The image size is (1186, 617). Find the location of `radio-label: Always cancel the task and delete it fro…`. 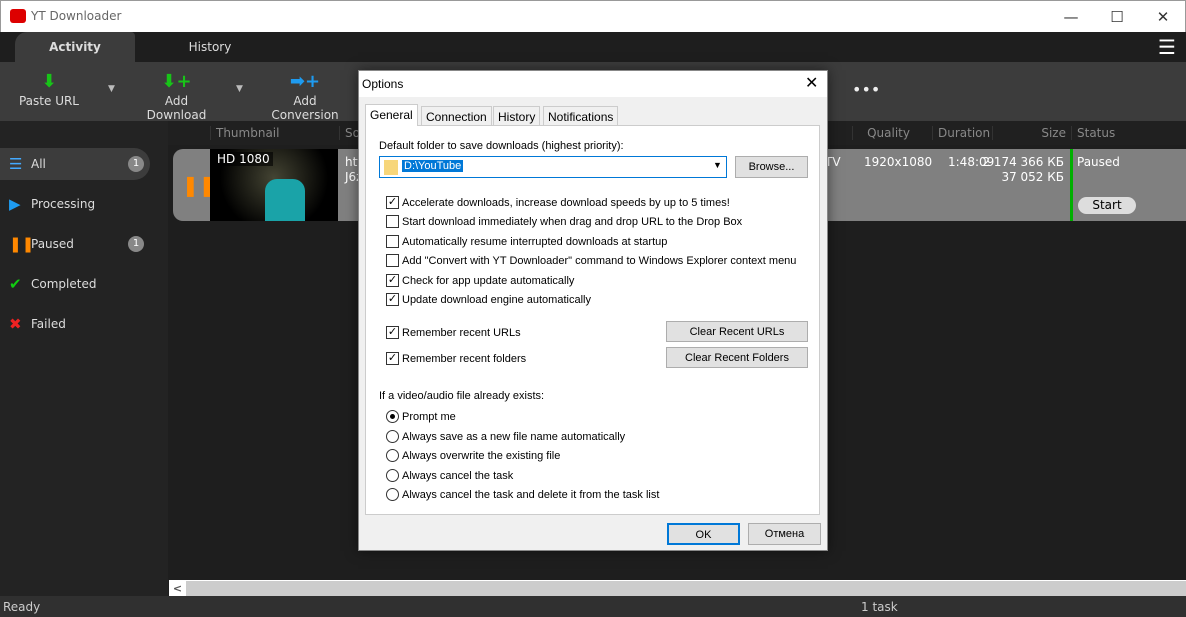

radio-label: Always cancel the task and delete it fro… is located at coordinates (531, 494).